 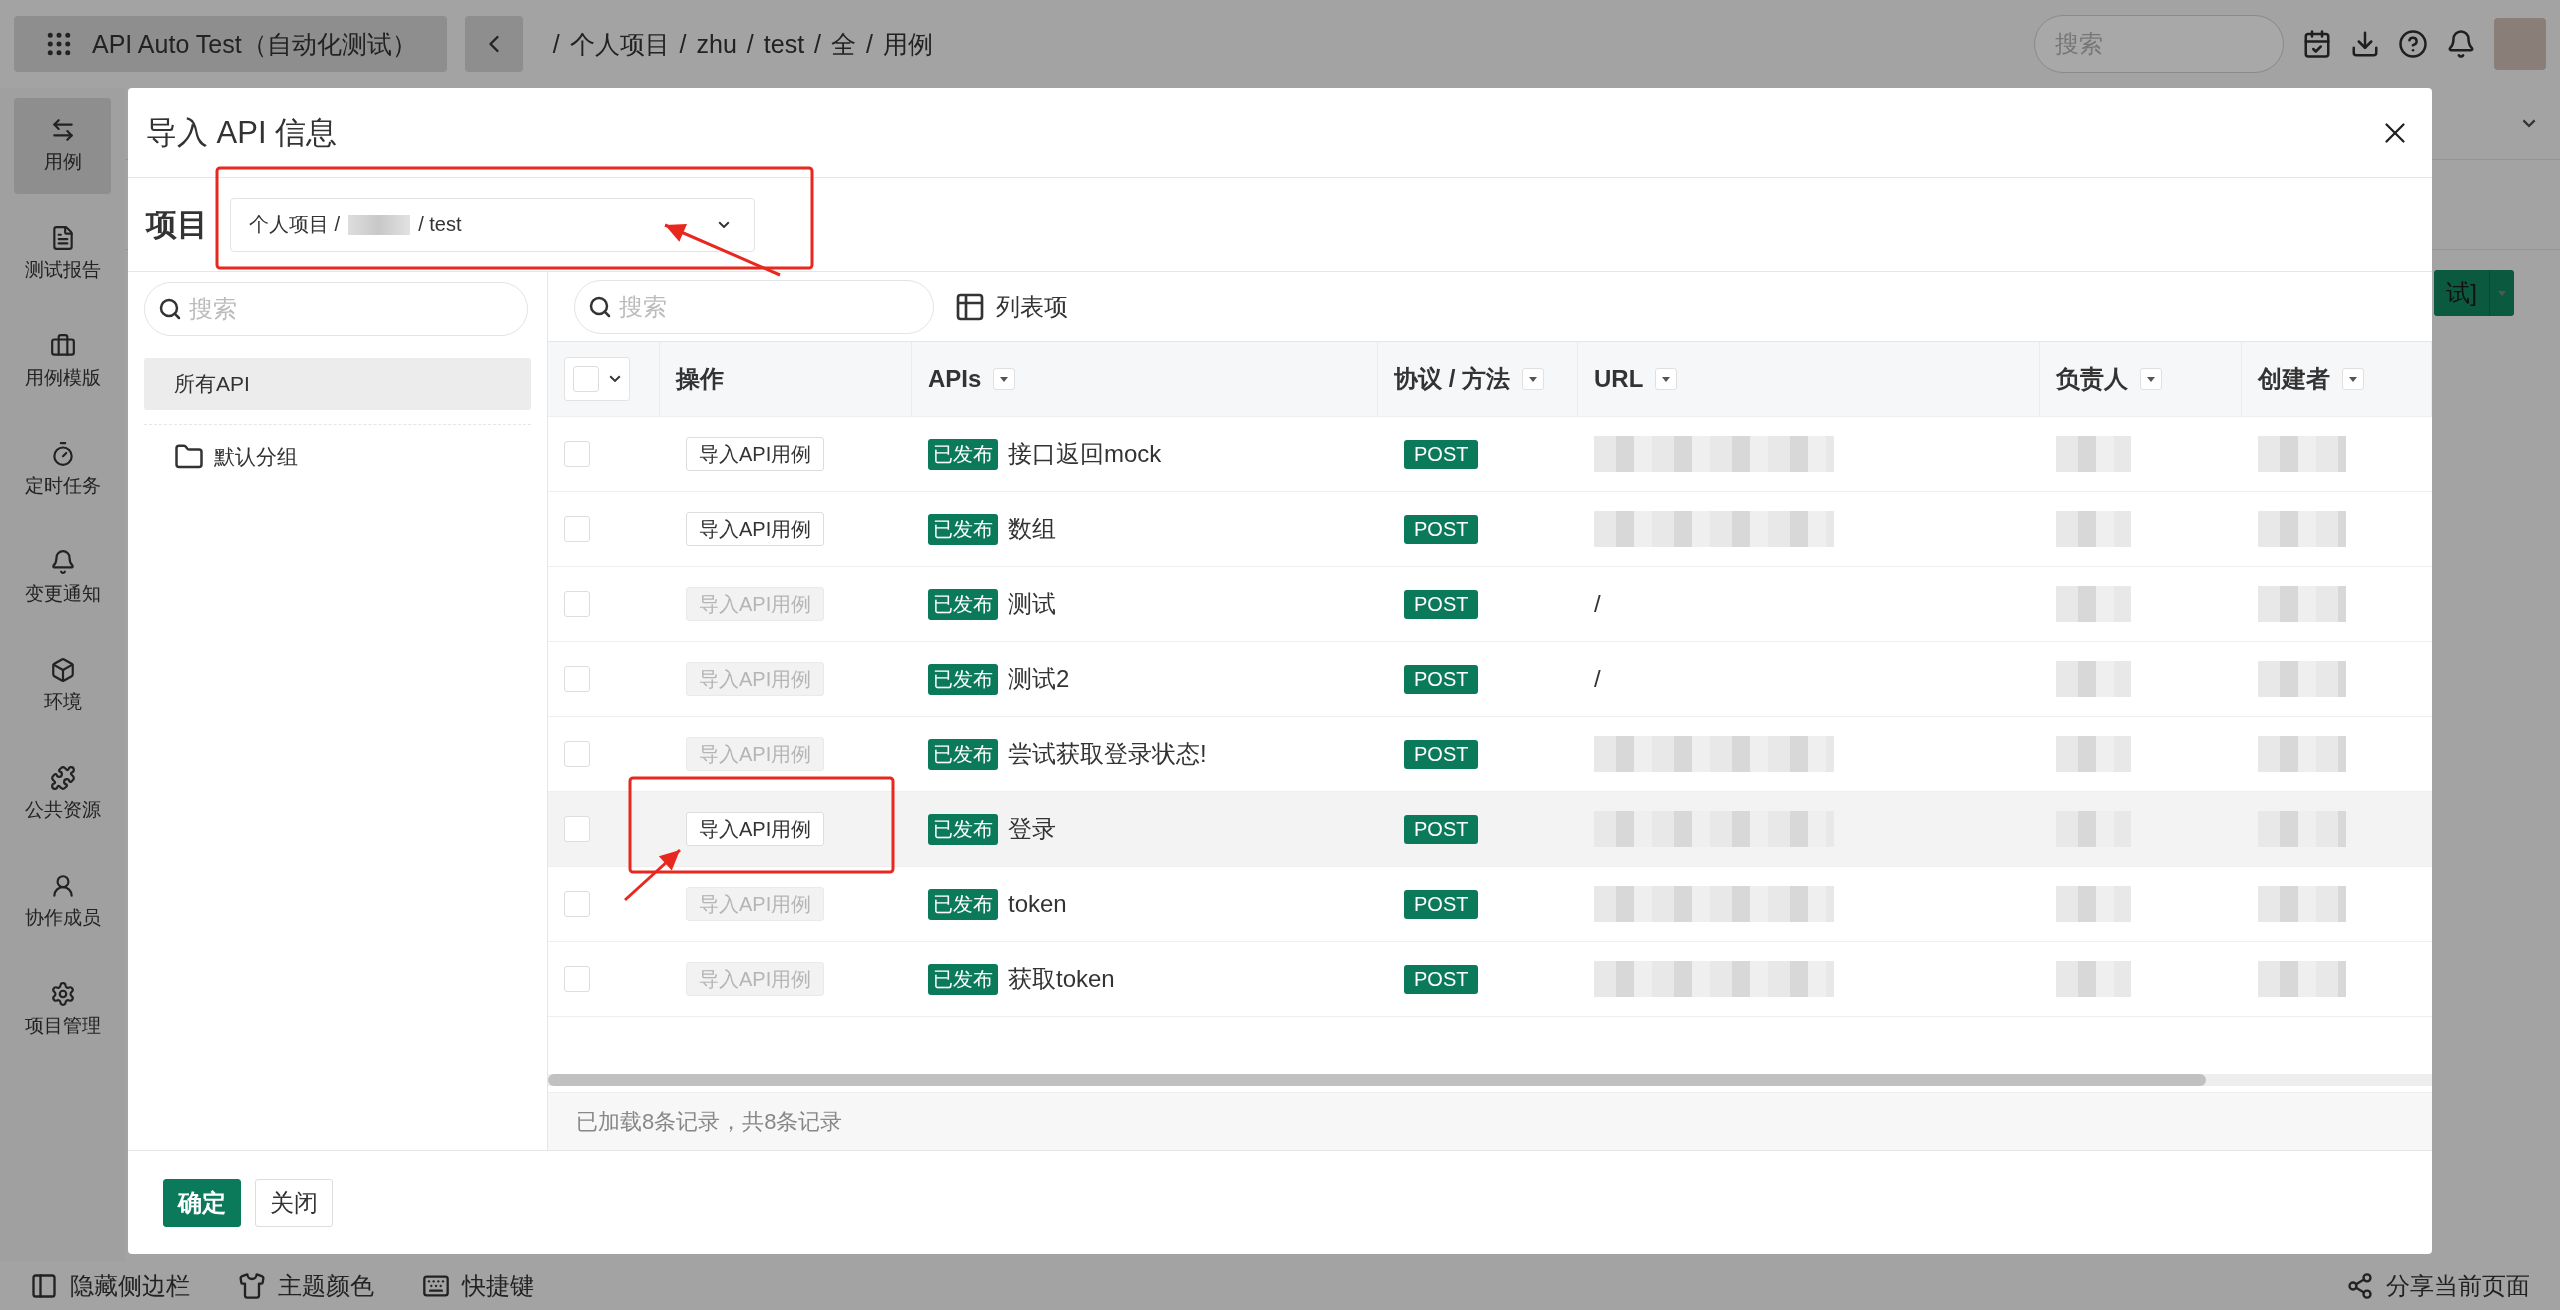 What do you see at coordinates (44, 1286) in the screenshot?
I see `panel-icon` at bounding box center [44, 1286].